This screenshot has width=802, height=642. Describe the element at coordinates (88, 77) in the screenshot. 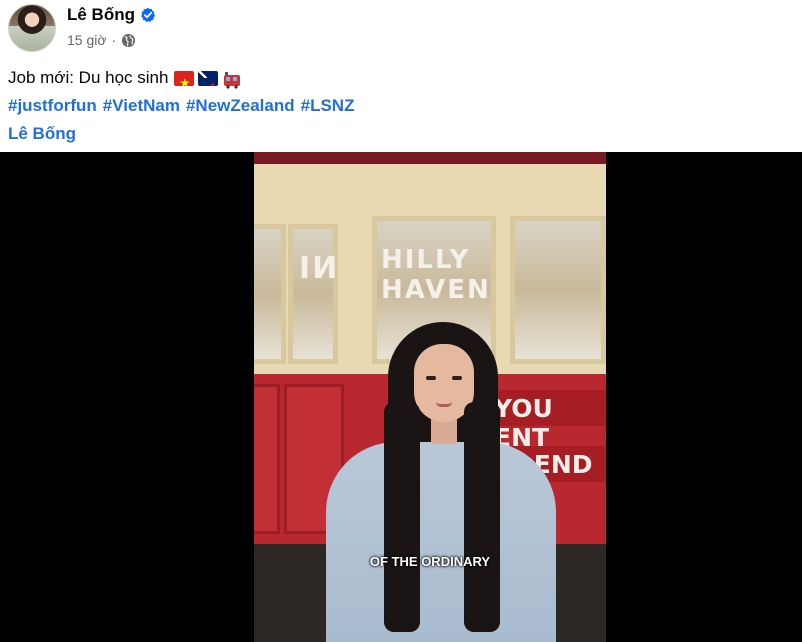

I see `post-message: Job mới: Du học sinh` at that location.